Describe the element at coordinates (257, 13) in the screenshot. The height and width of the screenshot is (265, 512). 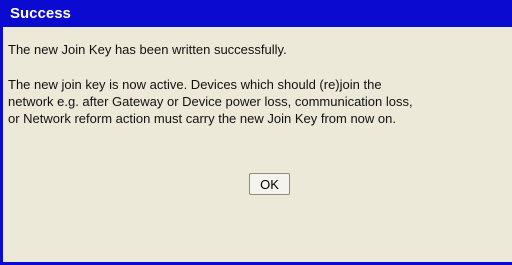
I see `dialog-title-bar: Success` at that location.